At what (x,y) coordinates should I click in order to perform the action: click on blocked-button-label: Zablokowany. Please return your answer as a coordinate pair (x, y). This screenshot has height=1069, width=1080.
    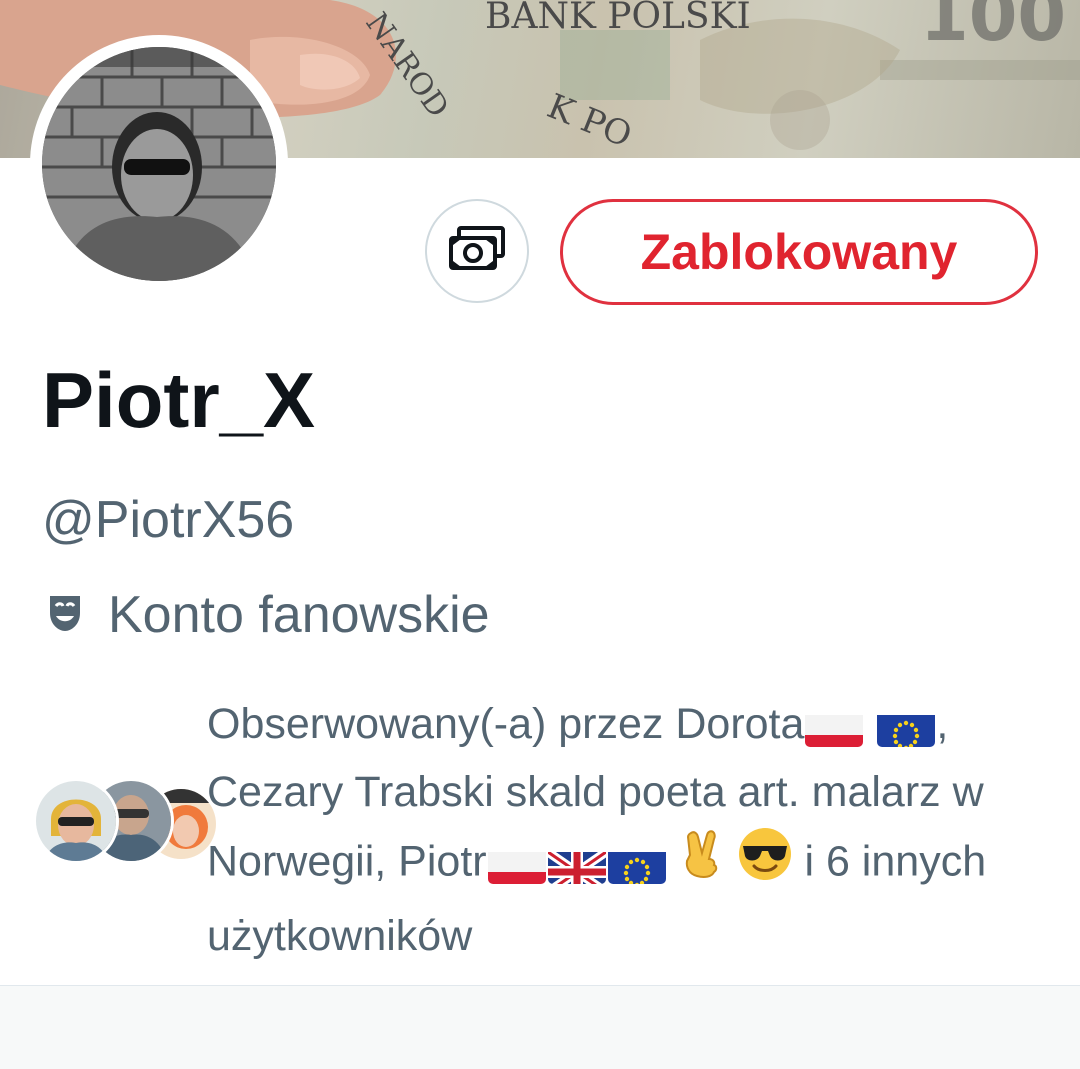
    Looking at the image, I should click on (799, 252).